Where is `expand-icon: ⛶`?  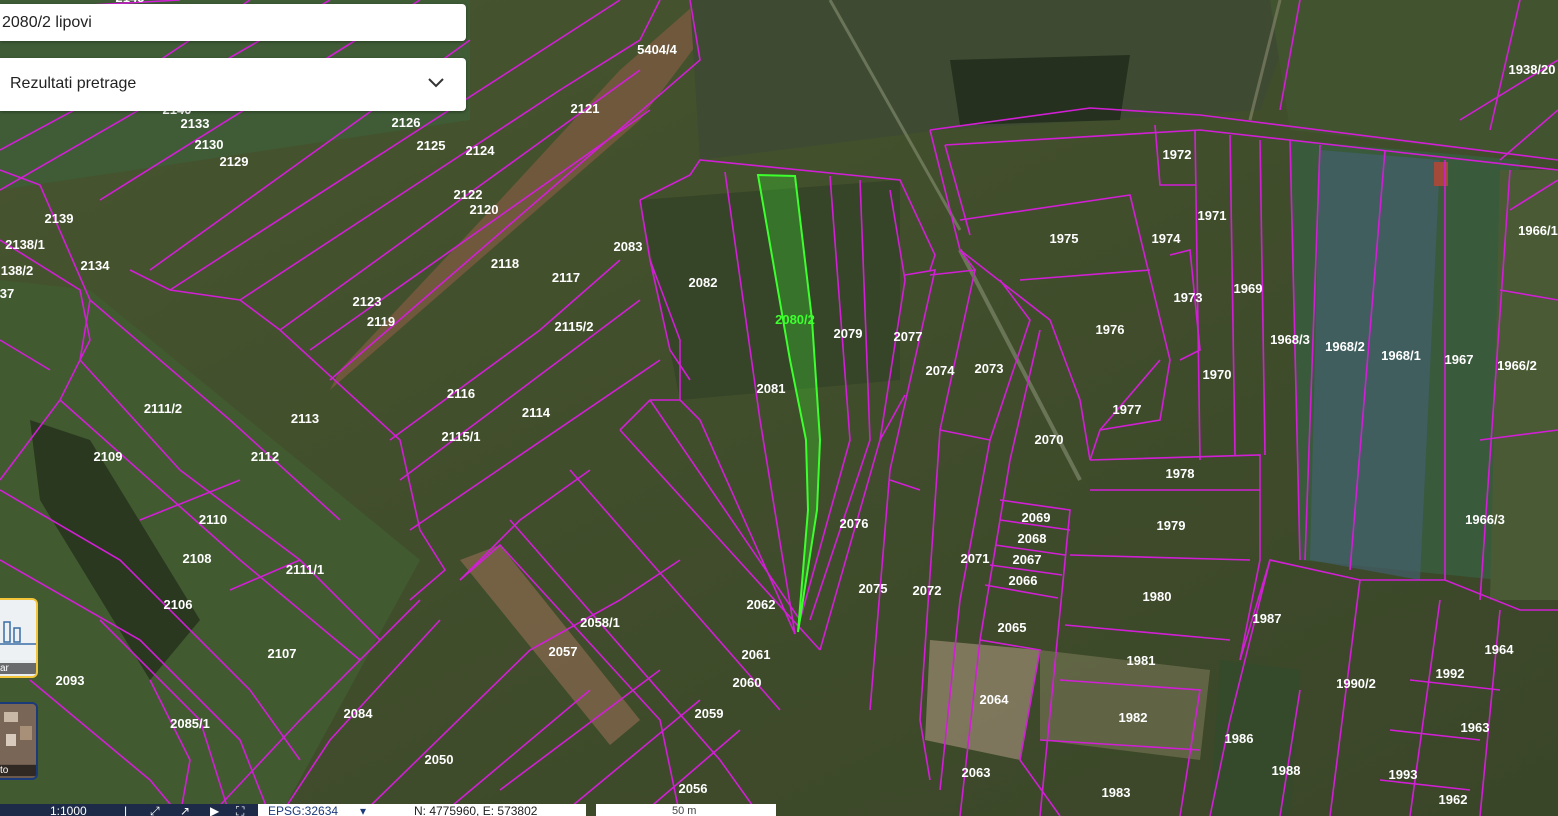
expand-icon: ⛶ is located at coordinates (240, 810).